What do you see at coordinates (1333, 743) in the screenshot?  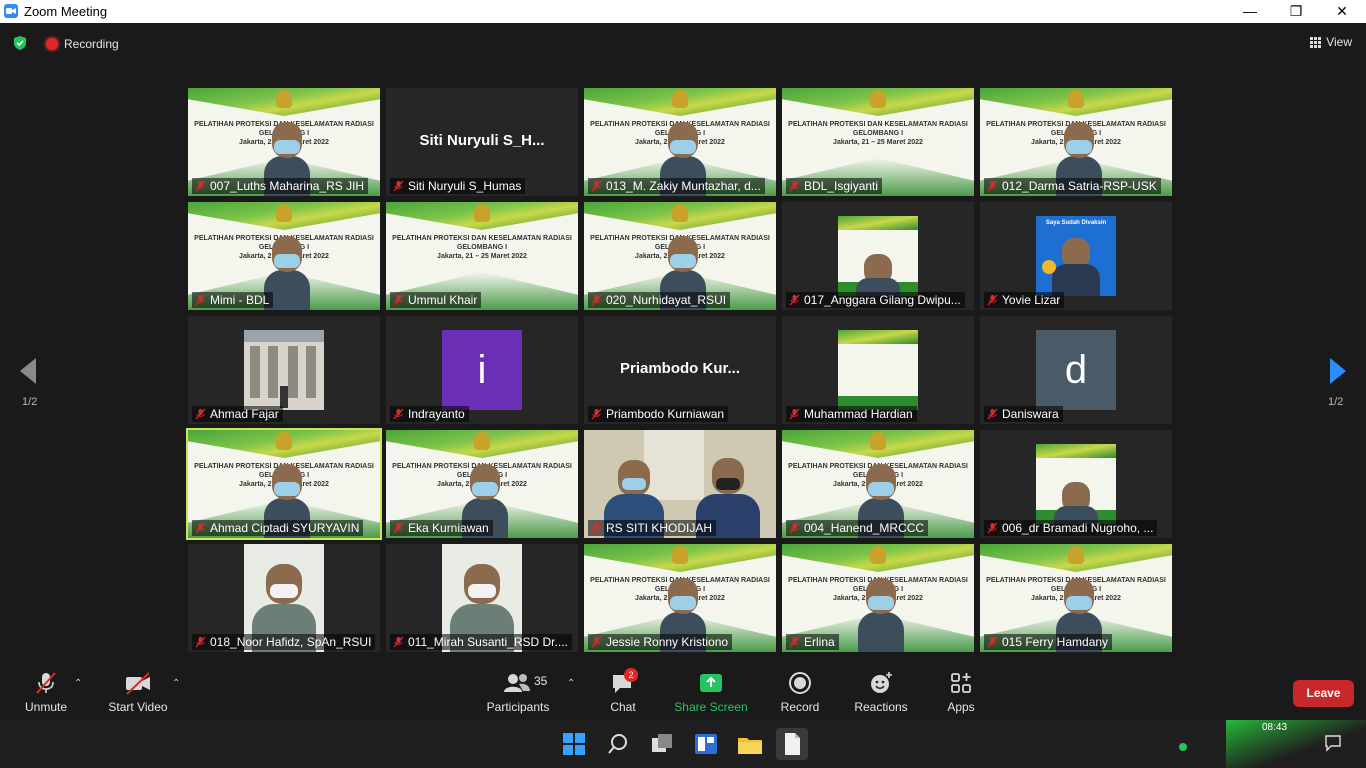 I see `notifications-icon` at bounding box center [1333, 743].